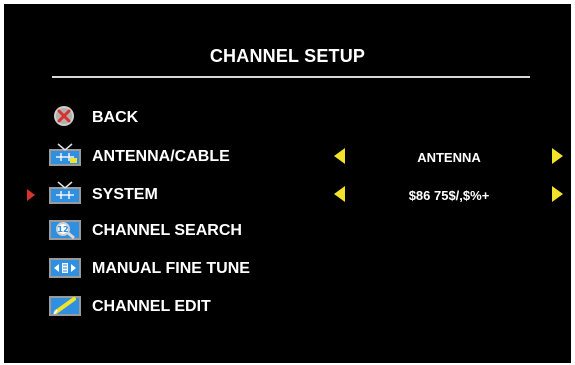 The height and width of the screenshot is (365, 575). Describe the element at coordinates (449, 195) in the screenshot. I see `system-value: $86 75$/,$%+` at that location.